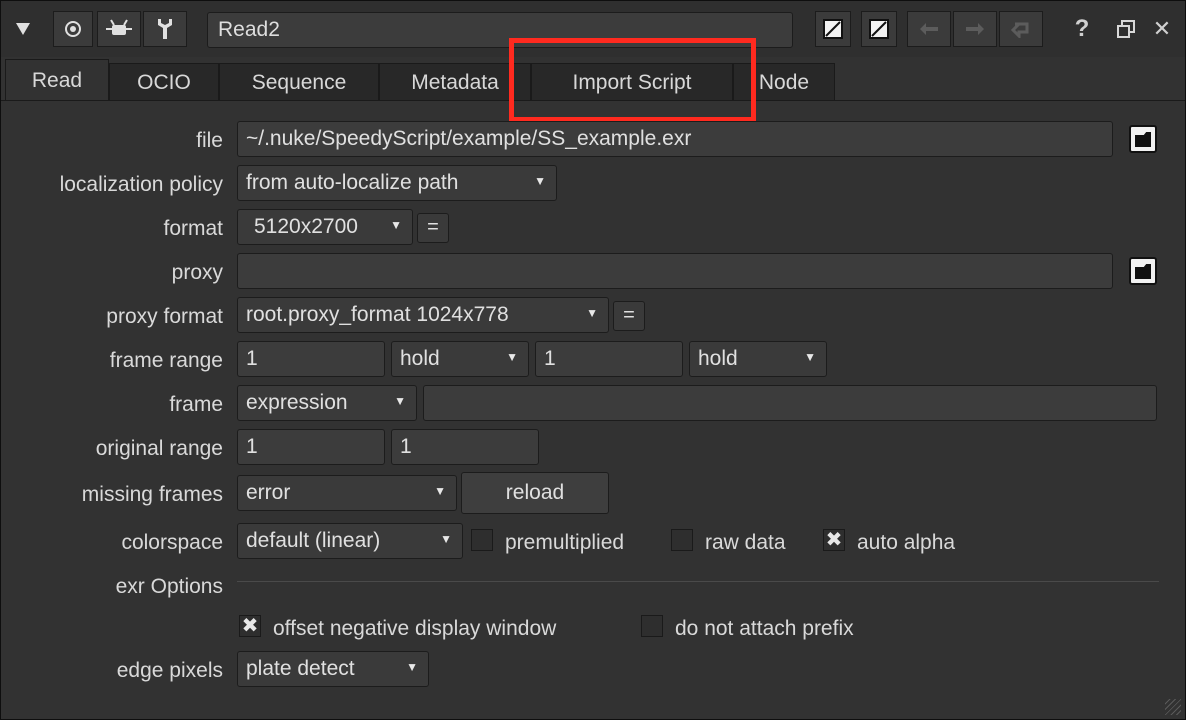 This screenshot has height=720, width=1186. I want to click on tab-node: Node, so click(784, 82).